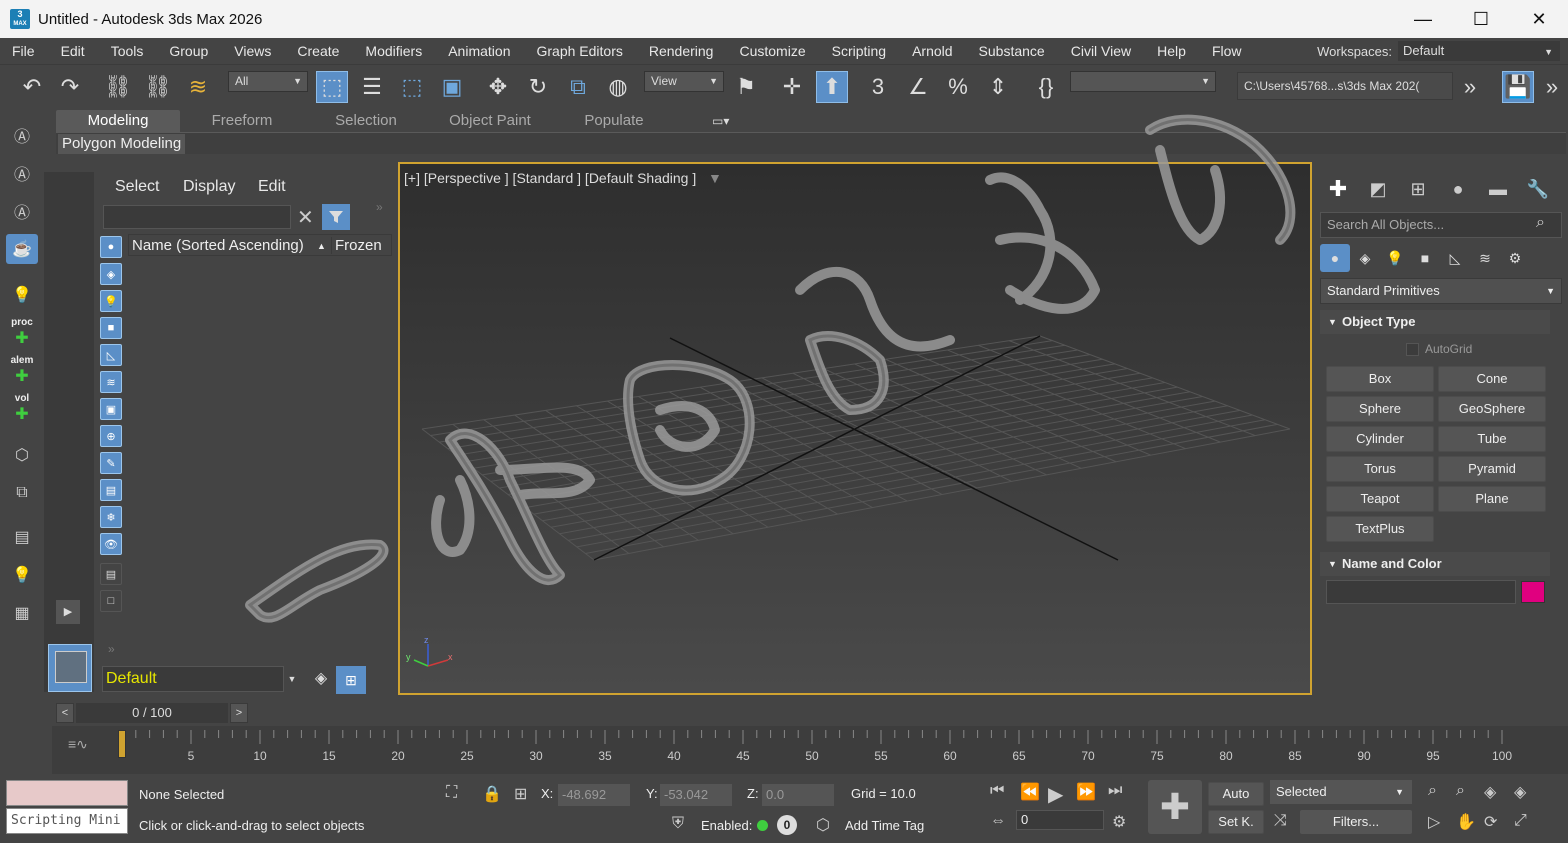  What do you see at coordinates (1280, 821) in the screenshot?
I see `key-tangents-icon: ⤨` at bounding box center [1280, 821].